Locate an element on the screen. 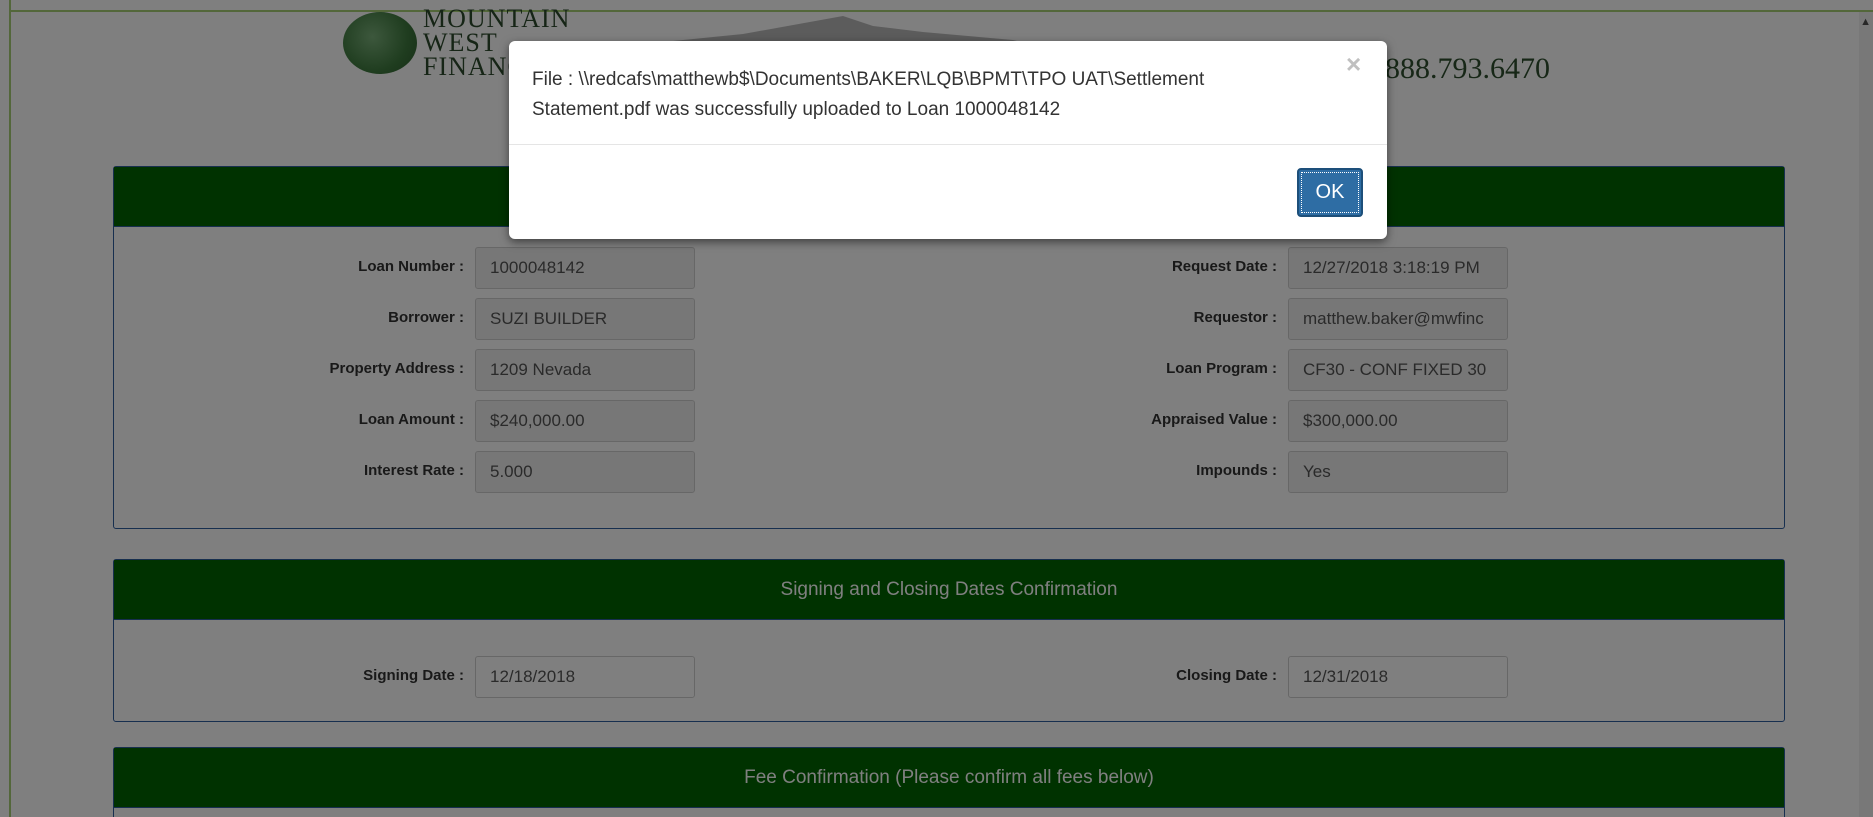 Image resolution: width=1873 pixels, height=817 pixels. dialog-divider is located at coordinates (948, 144).